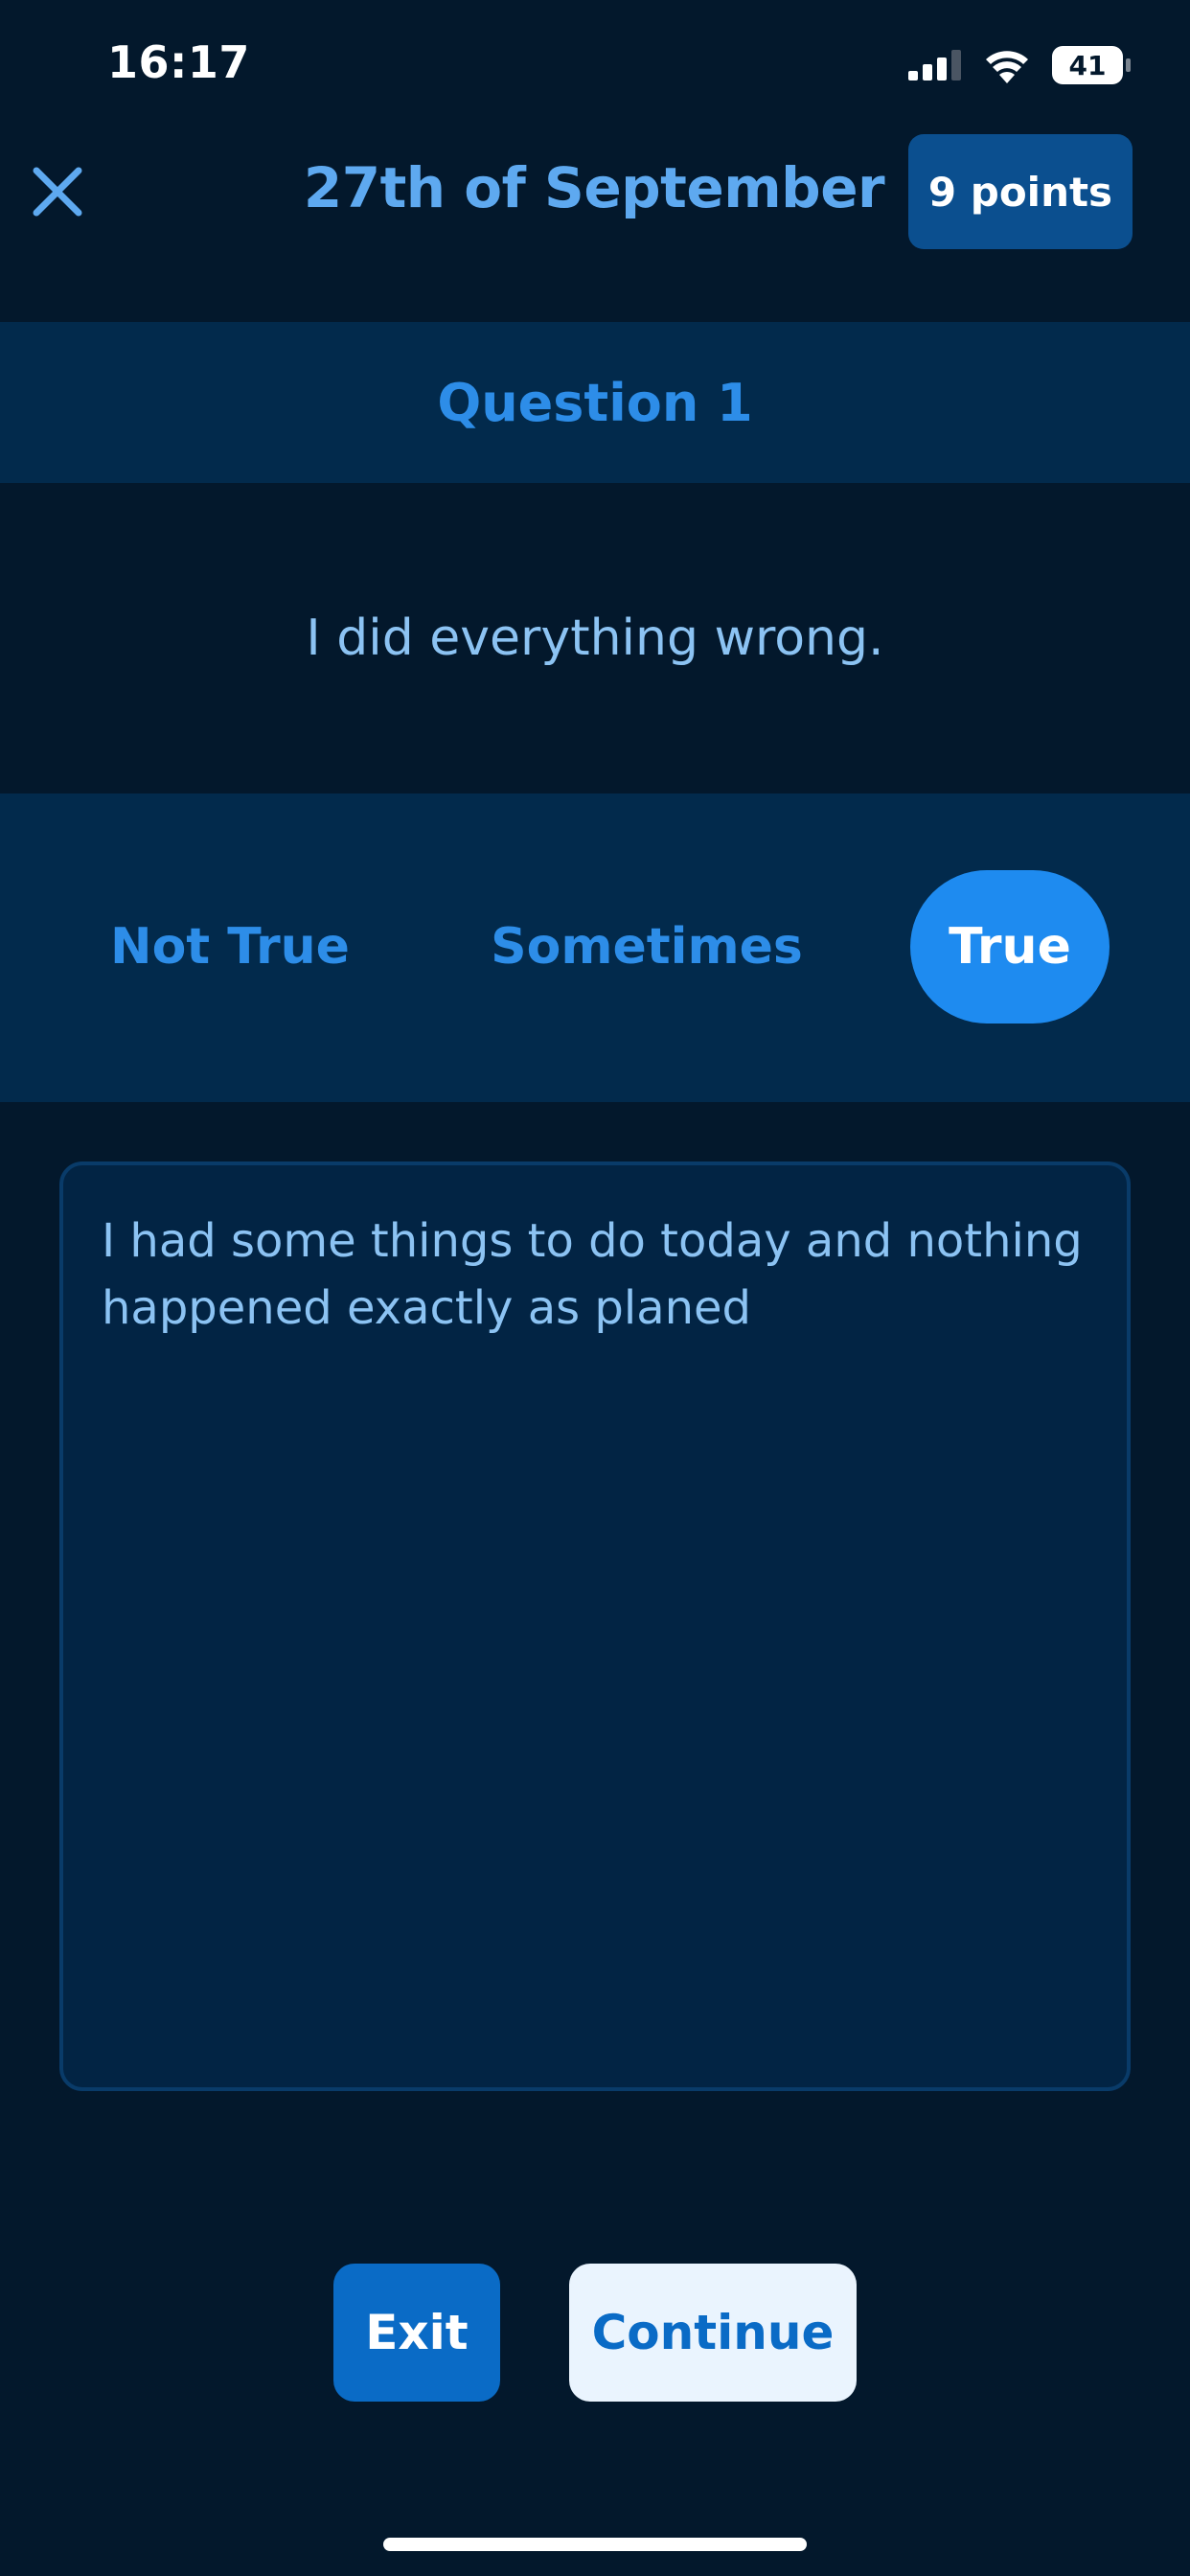 This screenshot has width=1190, height=2576. What do you see at coordinates (595, 2544) in the screenshot?
I see `home-indicator` at bounding box center [595, 2544].